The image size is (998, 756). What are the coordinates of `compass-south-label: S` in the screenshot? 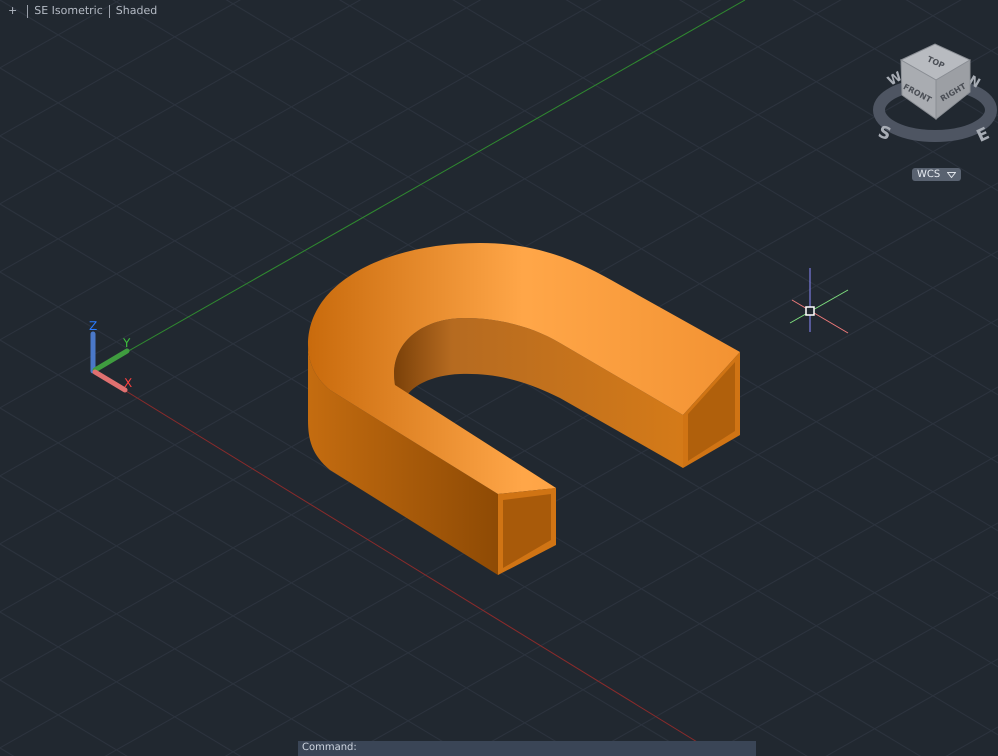 It's located at (884, 134).